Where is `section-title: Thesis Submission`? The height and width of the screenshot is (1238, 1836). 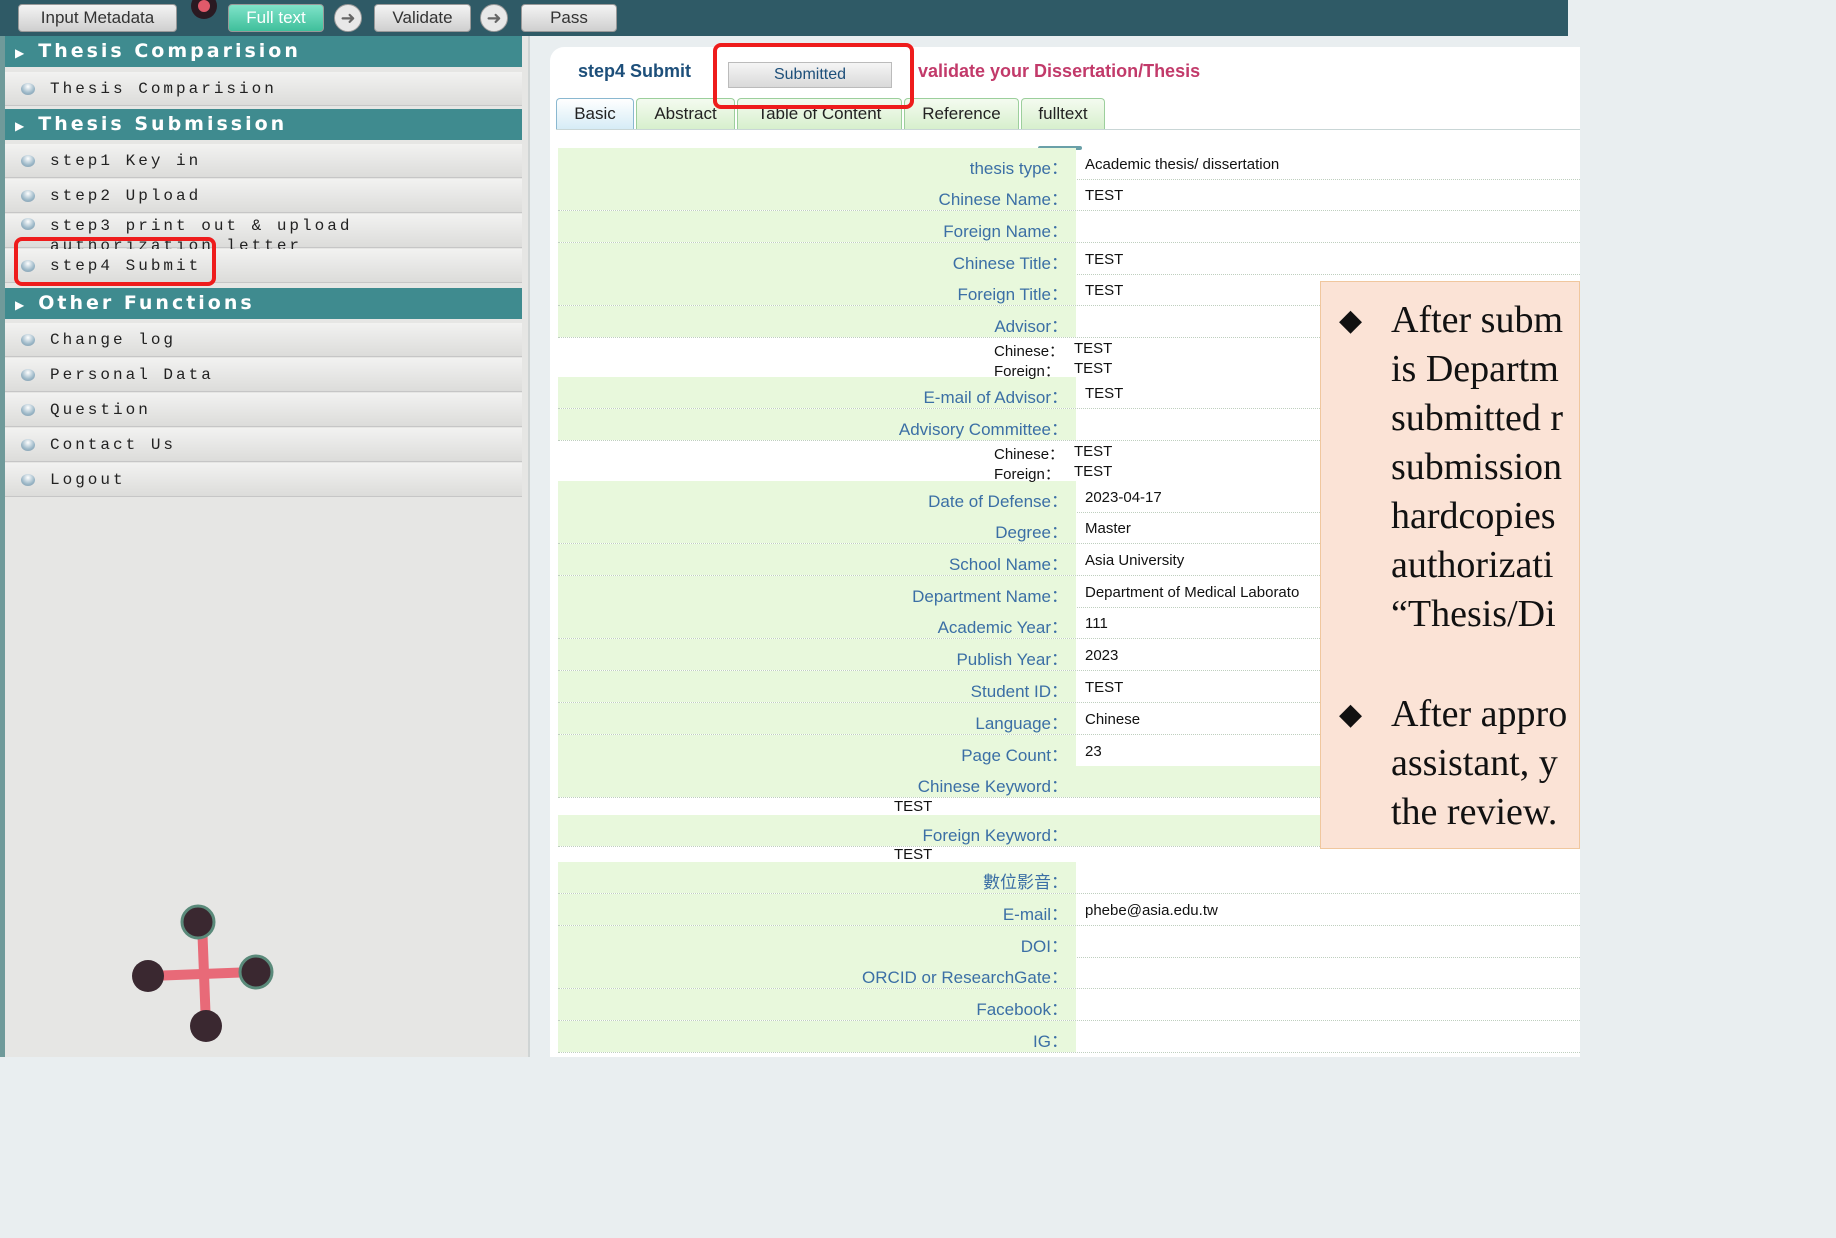 section-title: Thesis Submission is located at coordinates (163, 124).